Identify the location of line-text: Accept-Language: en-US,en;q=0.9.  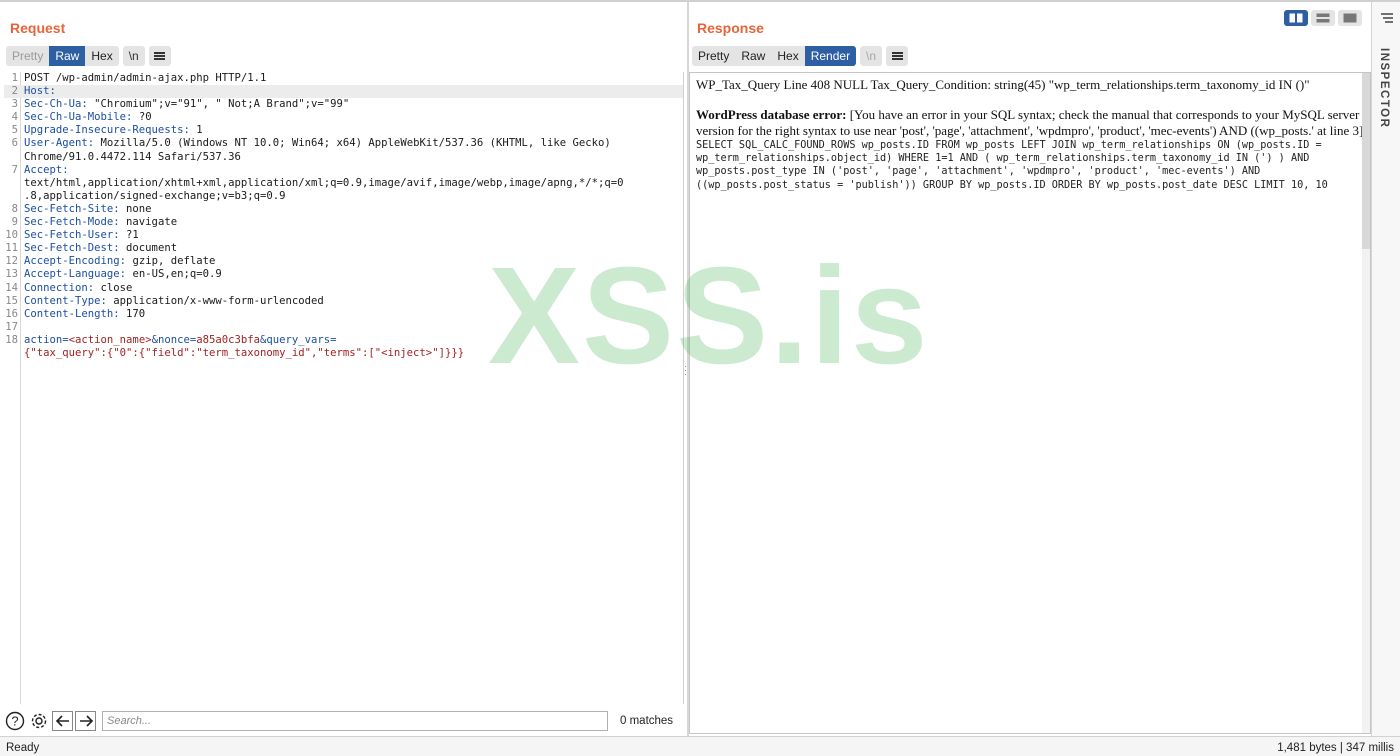
(121, 274).